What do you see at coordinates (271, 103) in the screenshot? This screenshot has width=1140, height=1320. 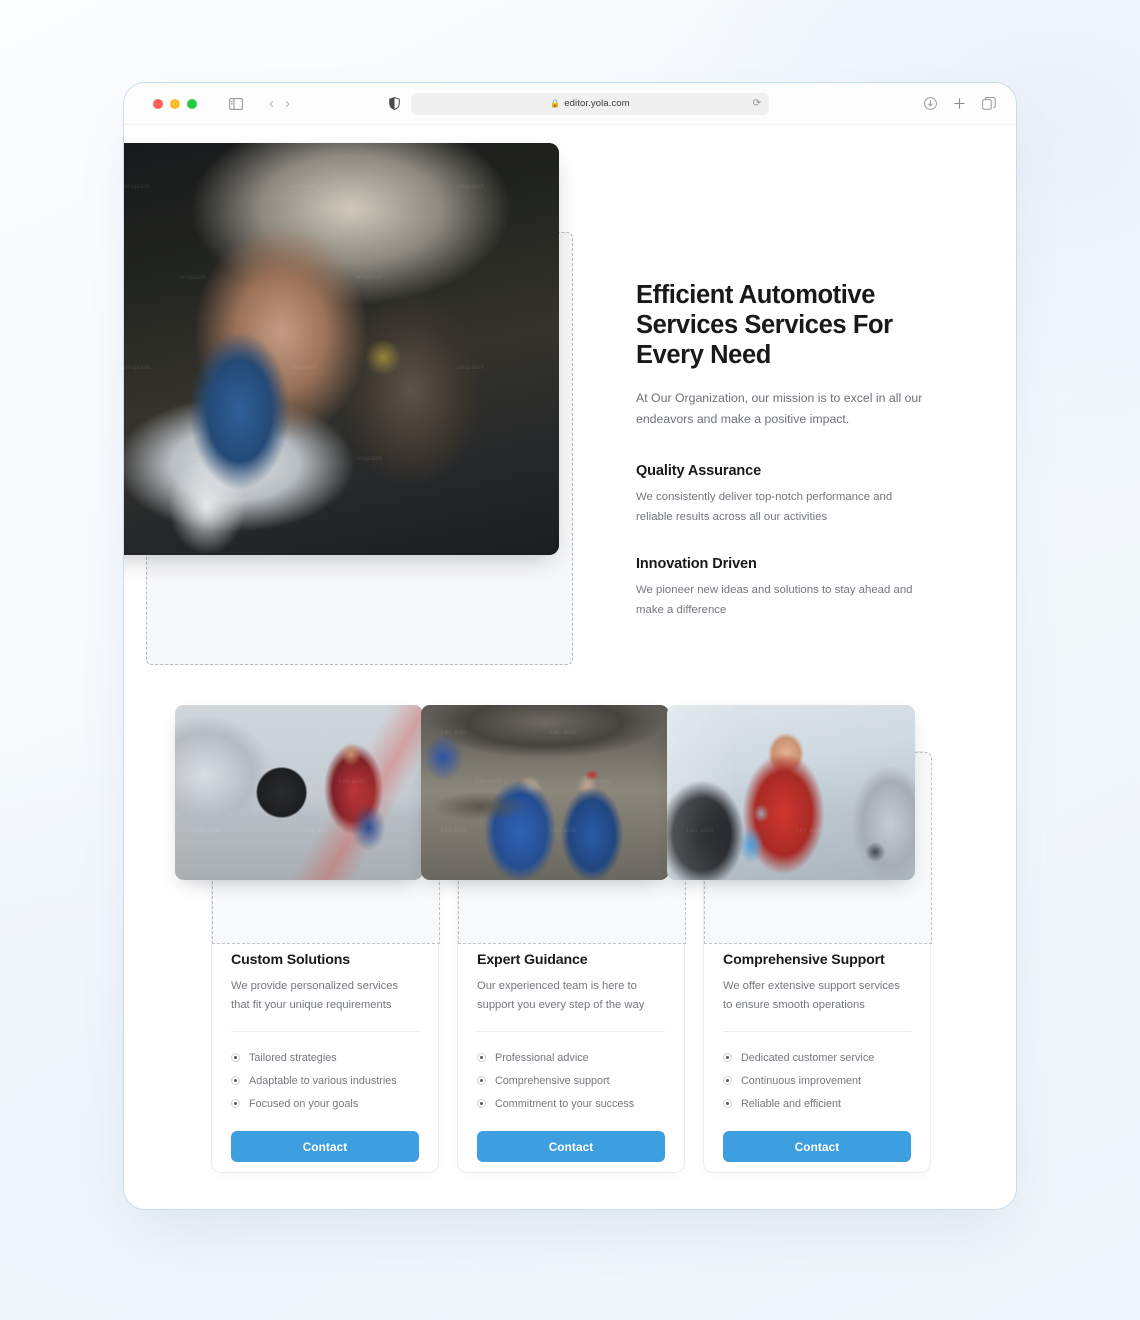 I see `back-chevron-icon: ‹` at bounding box center [271, 103].